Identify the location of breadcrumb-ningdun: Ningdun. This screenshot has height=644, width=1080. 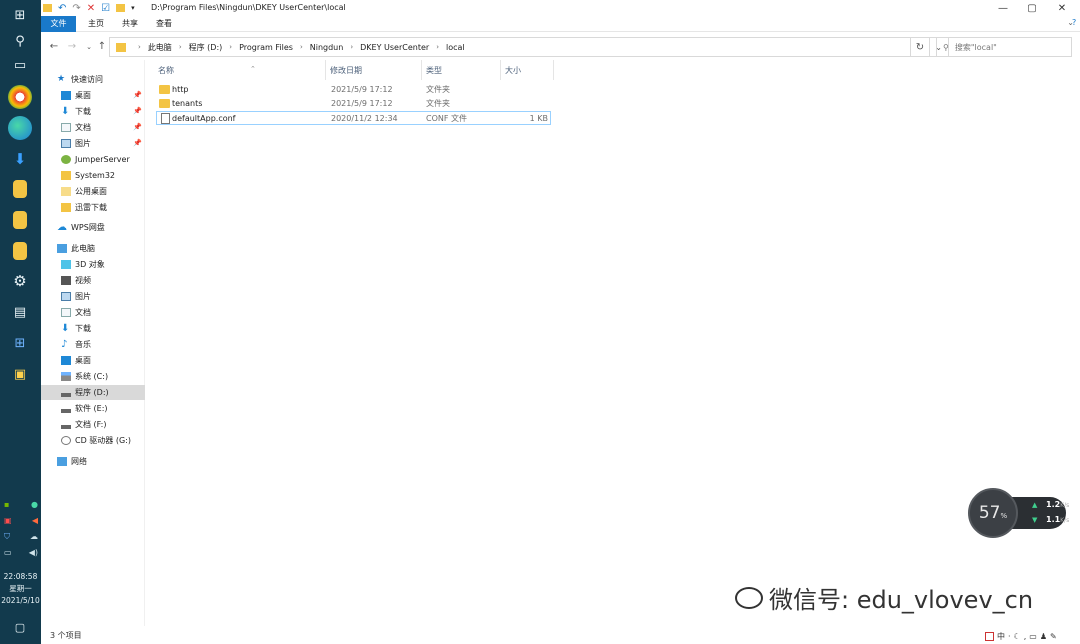
(327, 47).